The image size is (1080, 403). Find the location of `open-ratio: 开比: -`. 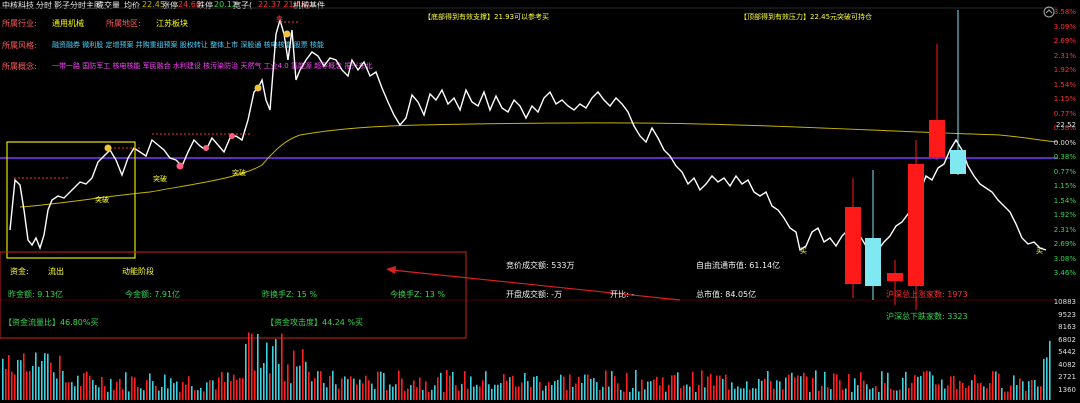

open-ratio: 开比: - is located at coordinates (622, 294).